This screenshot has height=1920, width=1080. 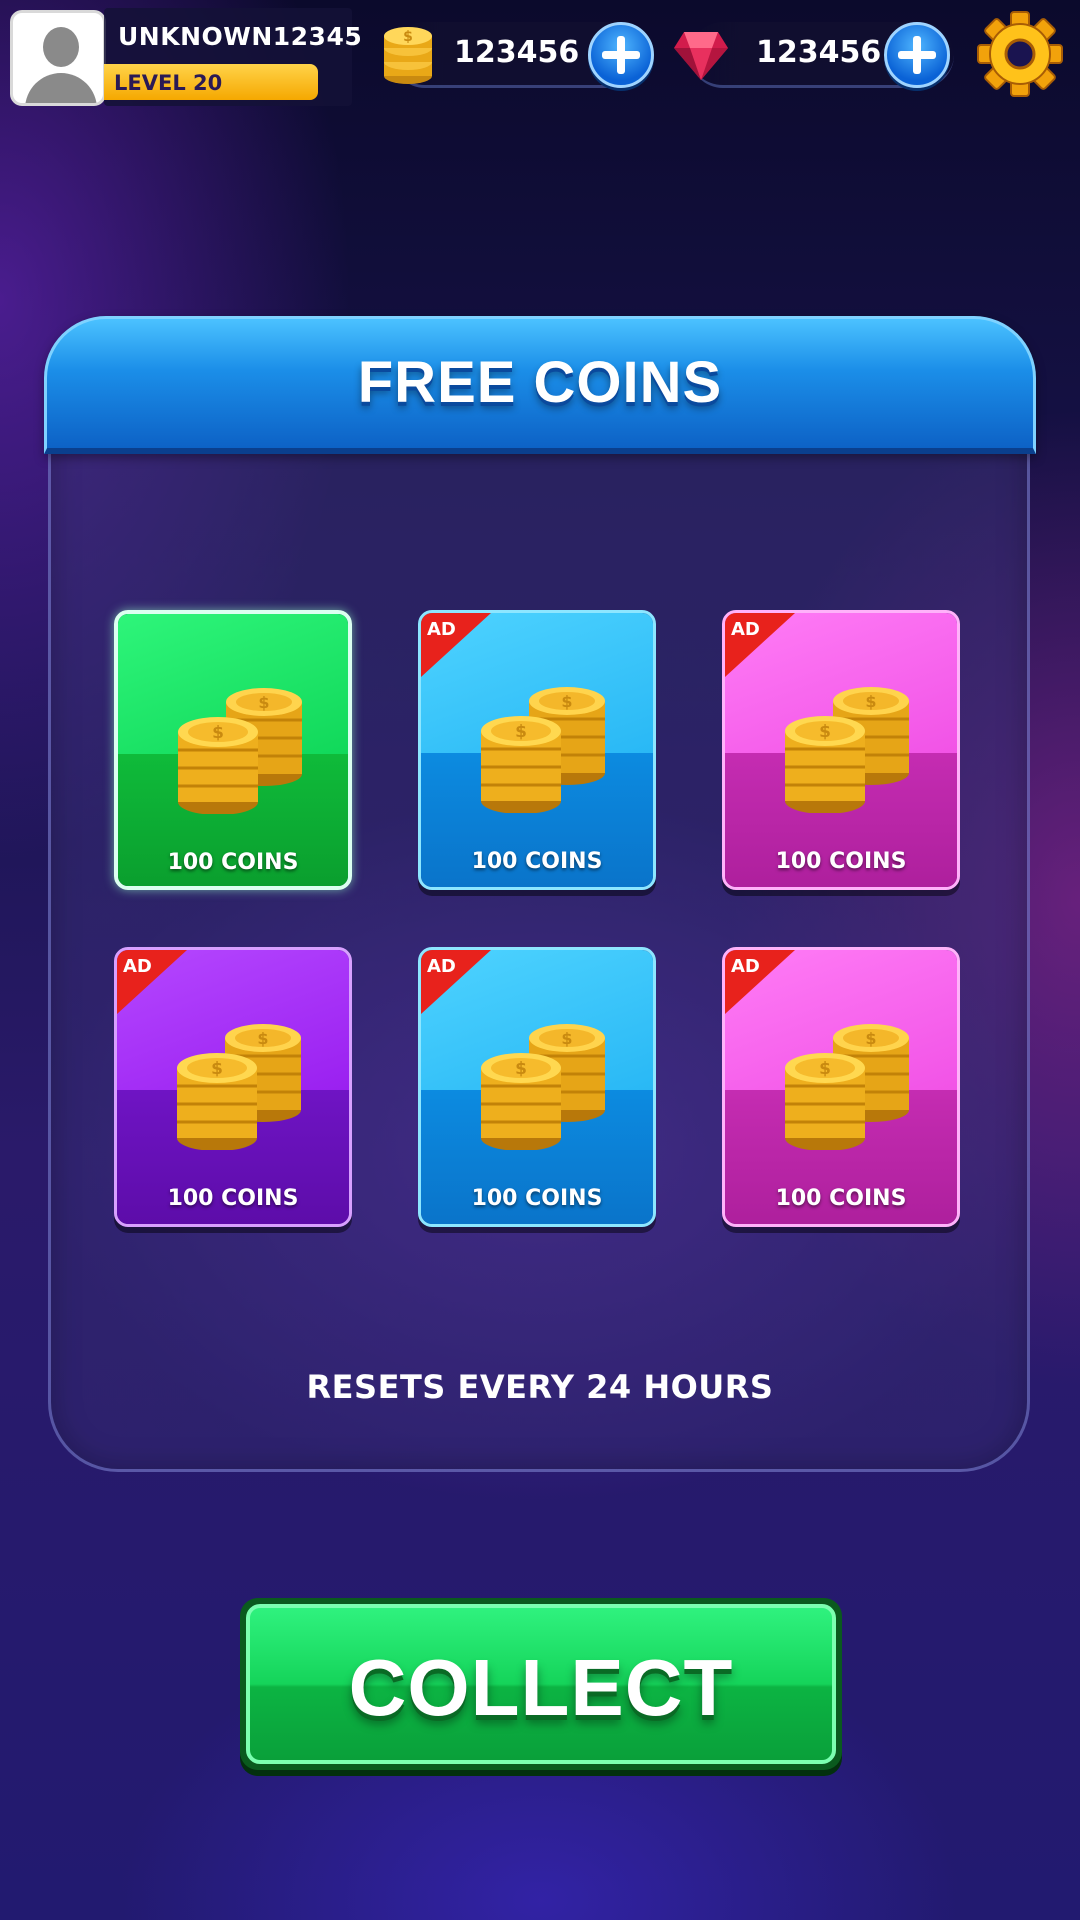 I want to click on buy-gems-plus-button, so click(x=917, y=55).